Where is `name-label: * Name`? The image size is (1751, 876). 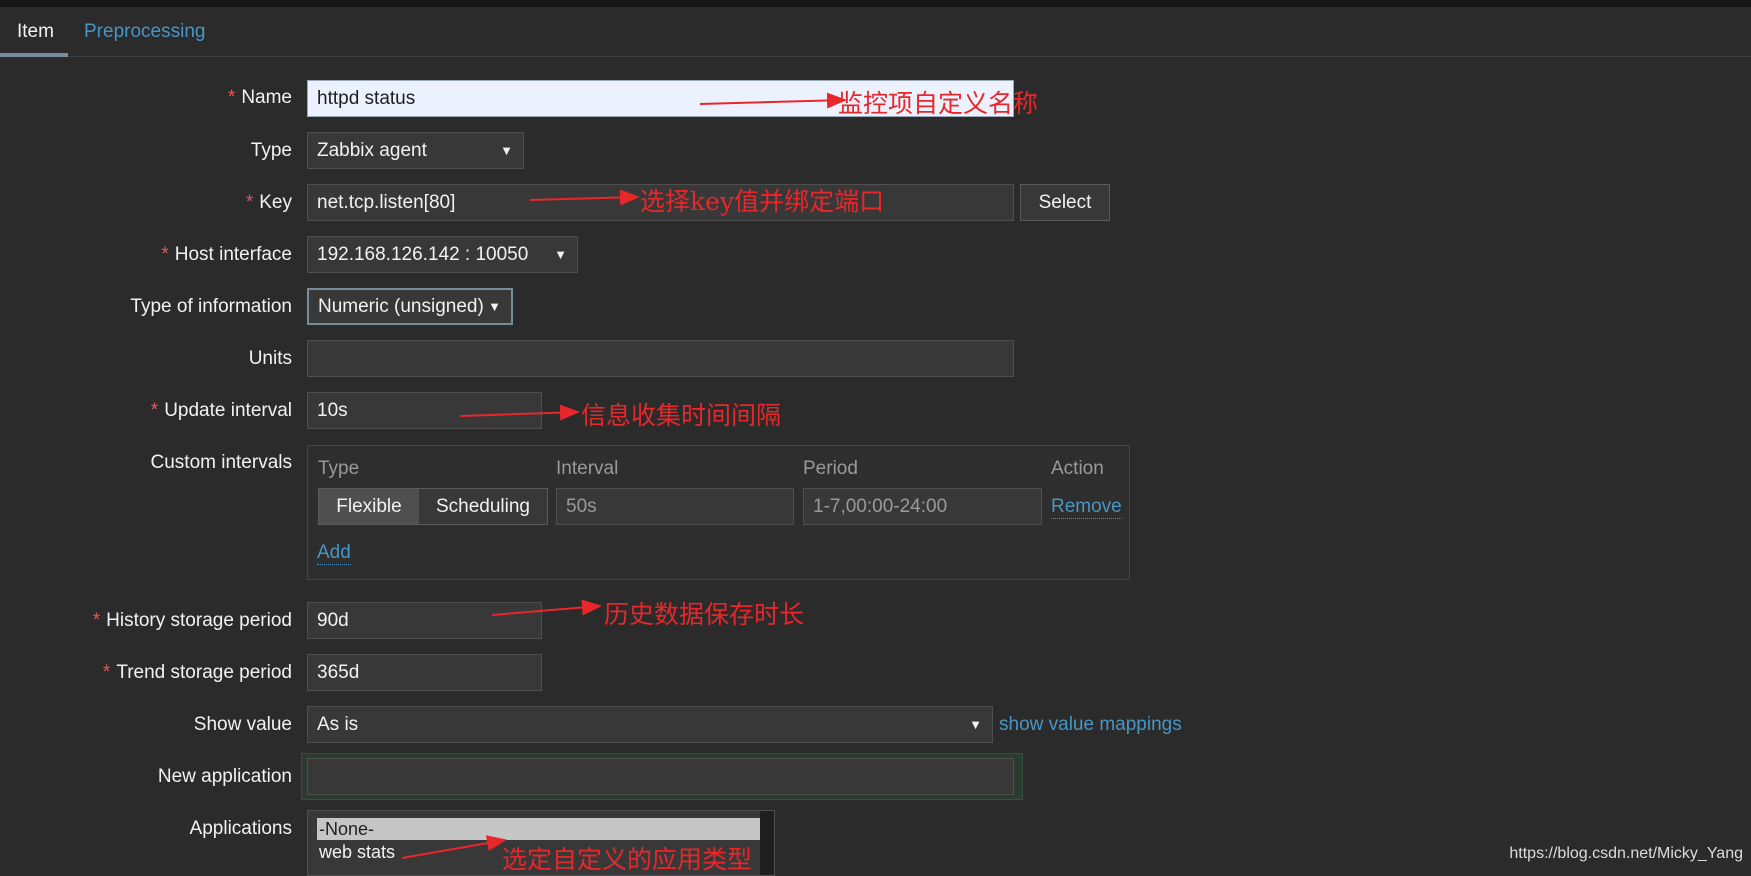
name-label: * Name is located at coordinates (260, 98).